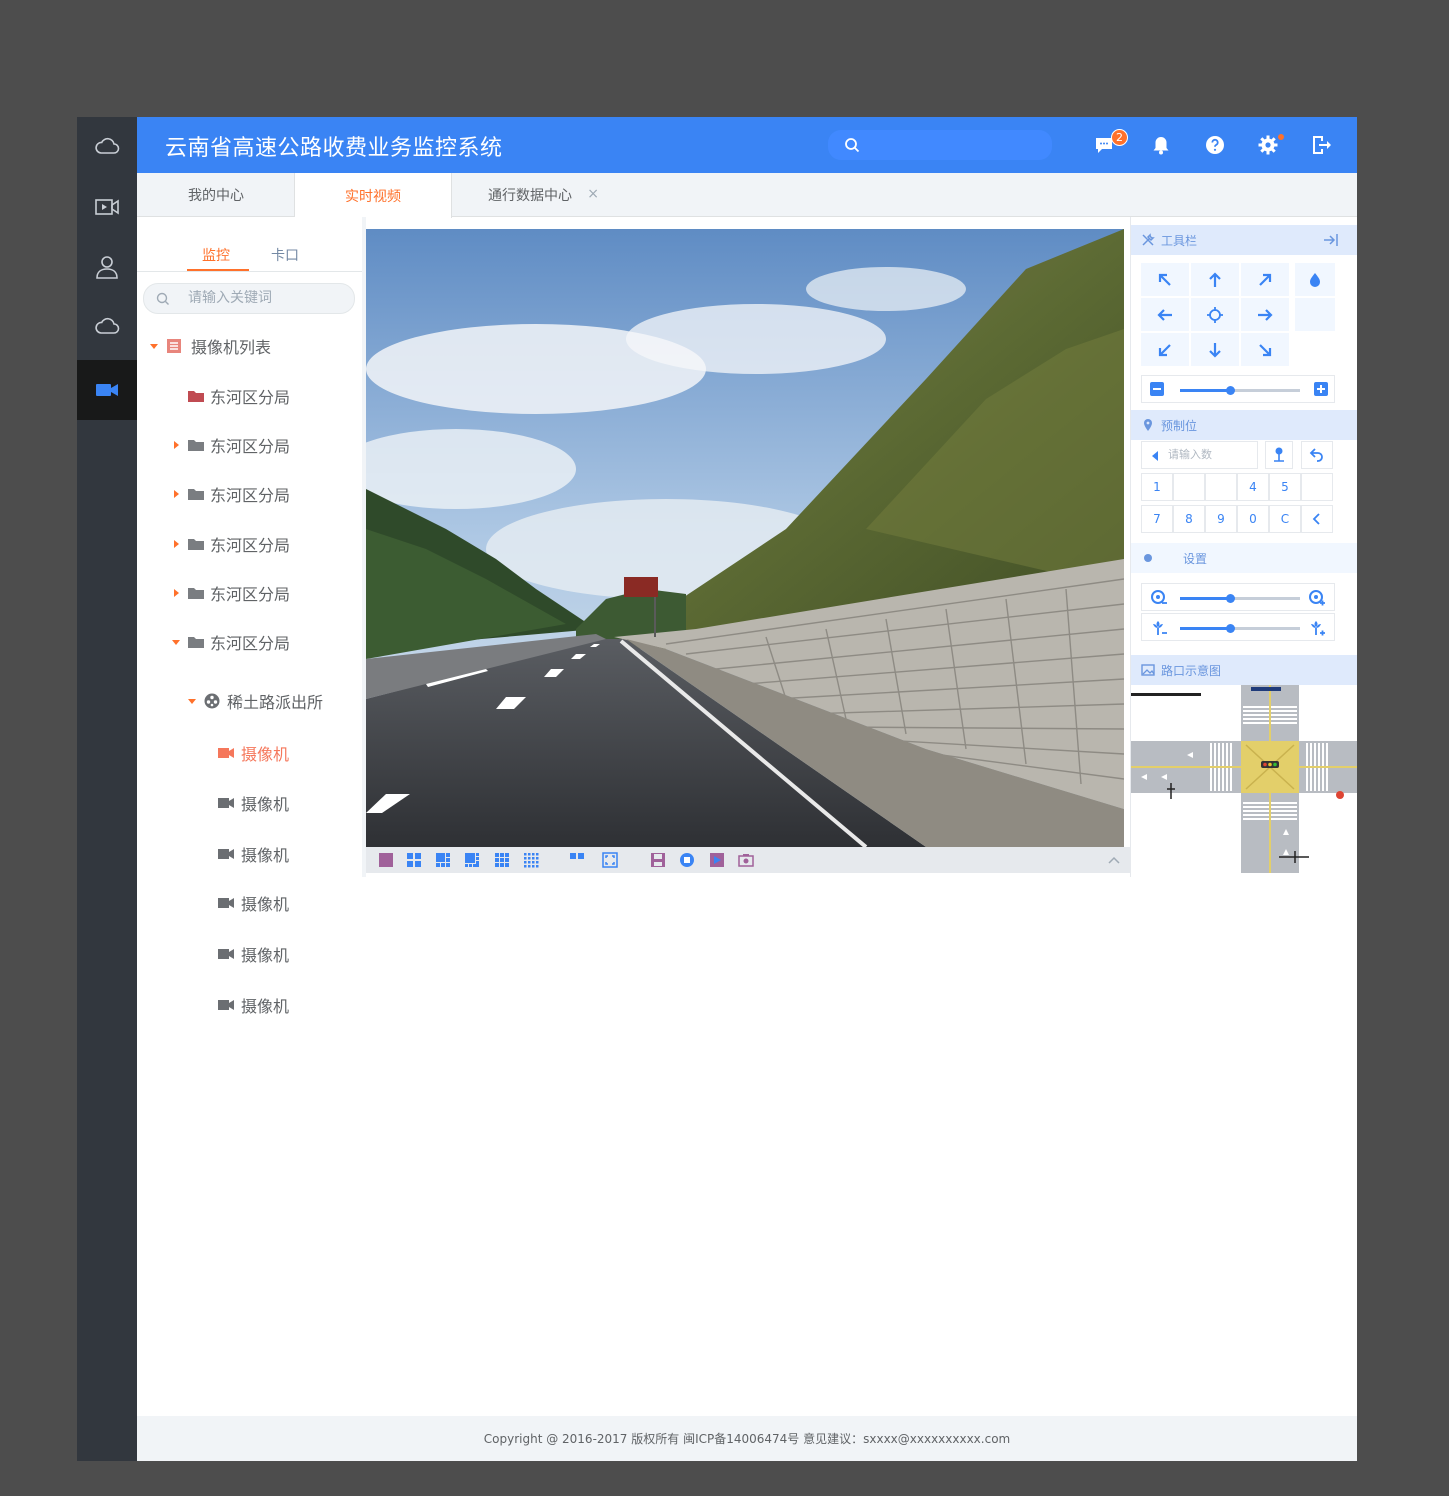 This screenshot has height=1496, width=1449. I want to click on collapse-right-icon, so click(1331, 240).